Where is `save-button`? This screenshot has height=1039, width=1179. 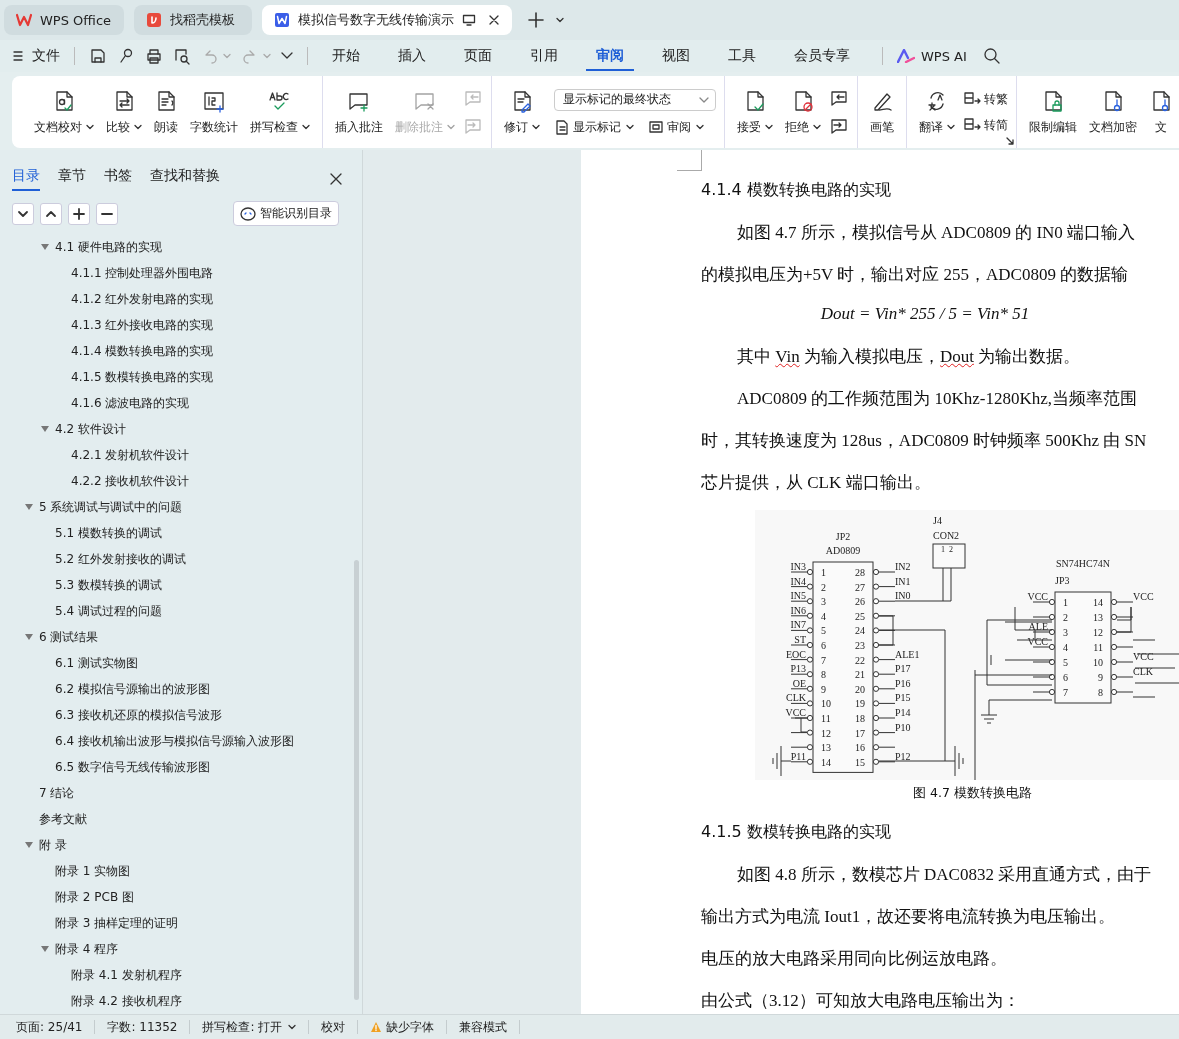 save-button is located at coordinates (98, 56).